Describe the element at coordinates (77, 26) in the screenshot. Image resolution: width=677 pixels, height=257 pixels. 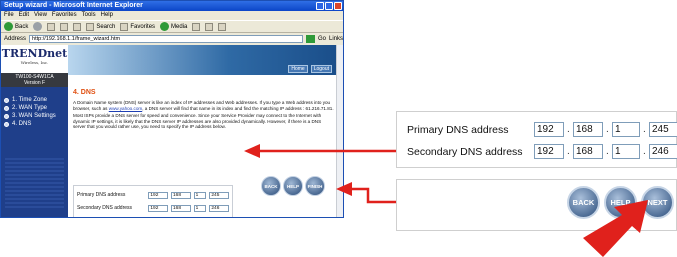
I see `home-icon` at that location.